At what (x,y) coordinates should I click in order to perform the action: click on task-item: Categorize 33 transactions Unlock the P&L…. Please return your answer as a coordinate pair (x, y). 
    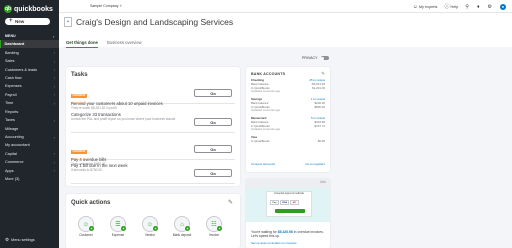
    Looking at the image, I should click on (153, 122).